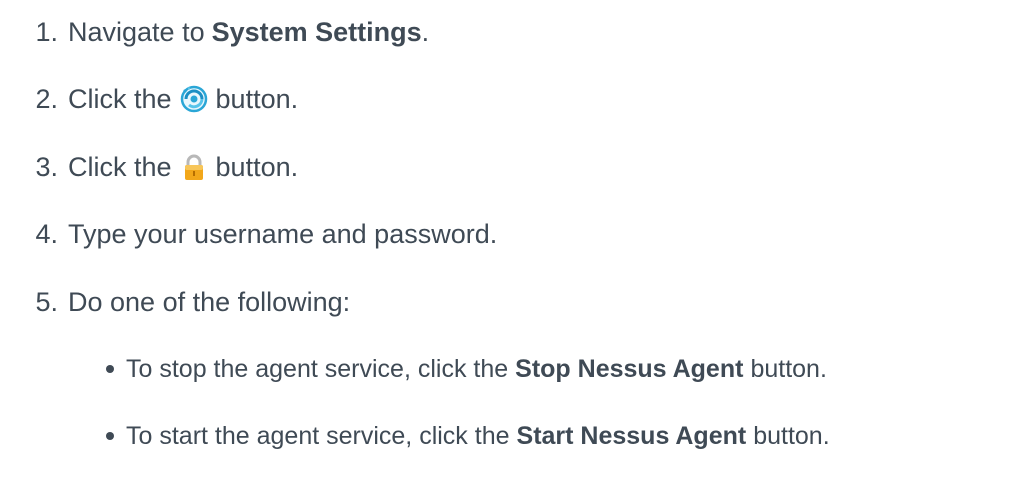 The width and height of the screenshot is (1033, 480). What do you see at coordinates (631, 435) in the screenshot?
I see `bullet-bold: Start Nessus Agent` at bounding box center [631, 435].